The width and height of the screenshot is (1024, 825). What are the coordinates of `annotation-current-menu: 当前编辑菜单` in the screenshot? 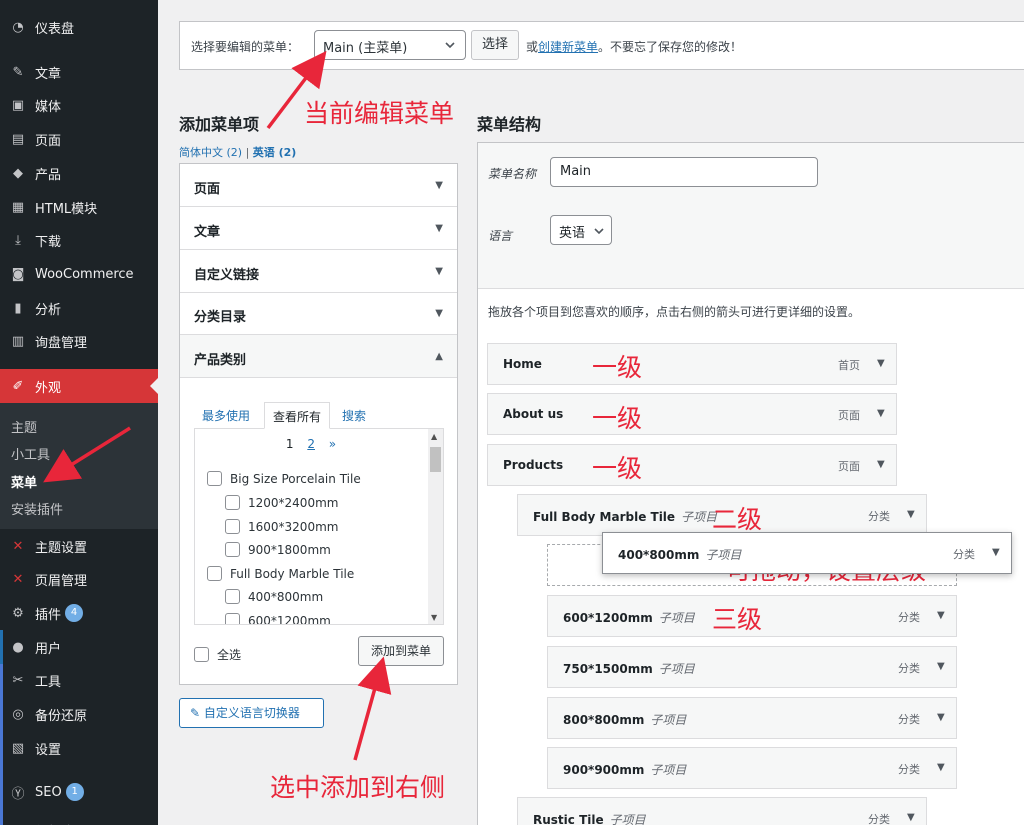 It's located at (379, 113).